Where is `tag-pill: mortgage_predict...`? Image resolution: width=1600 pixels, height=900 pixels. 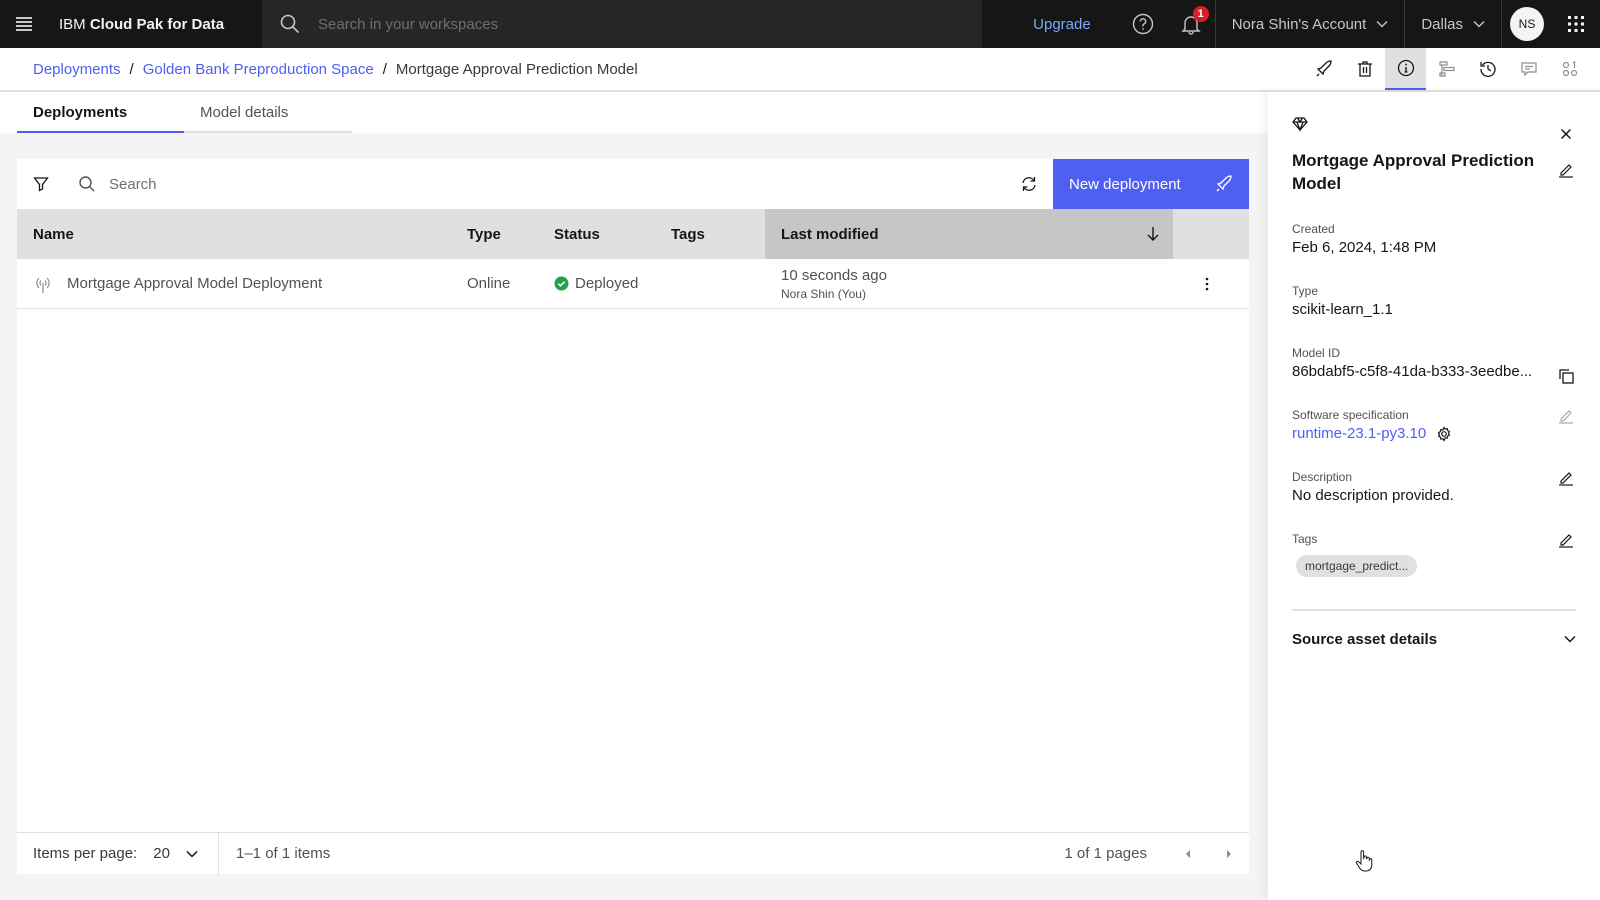 tag-pill: mortgage_predict... is located at coordinates (1357, 566).